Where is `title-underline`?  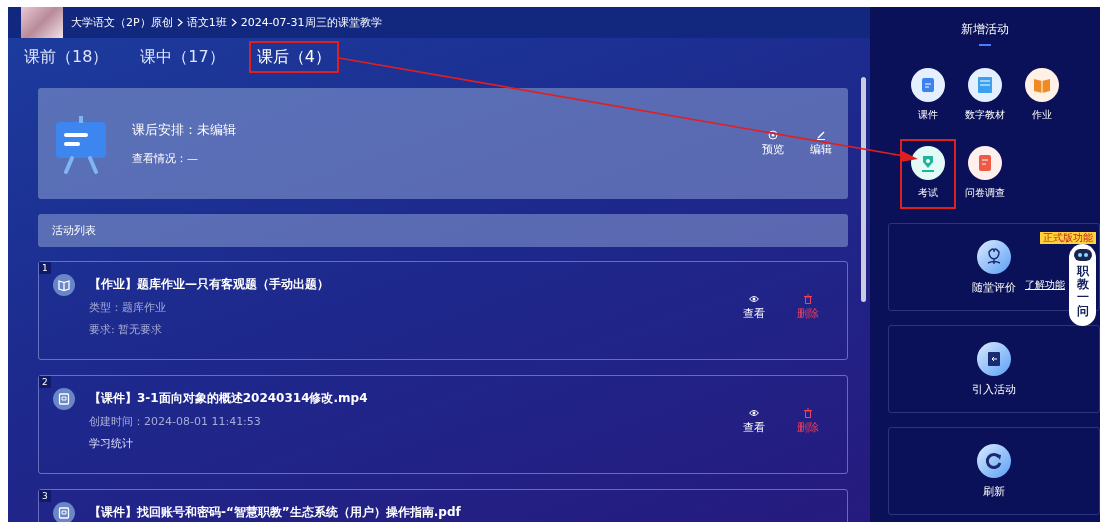
title-underline is located at coordinates (985, 45).